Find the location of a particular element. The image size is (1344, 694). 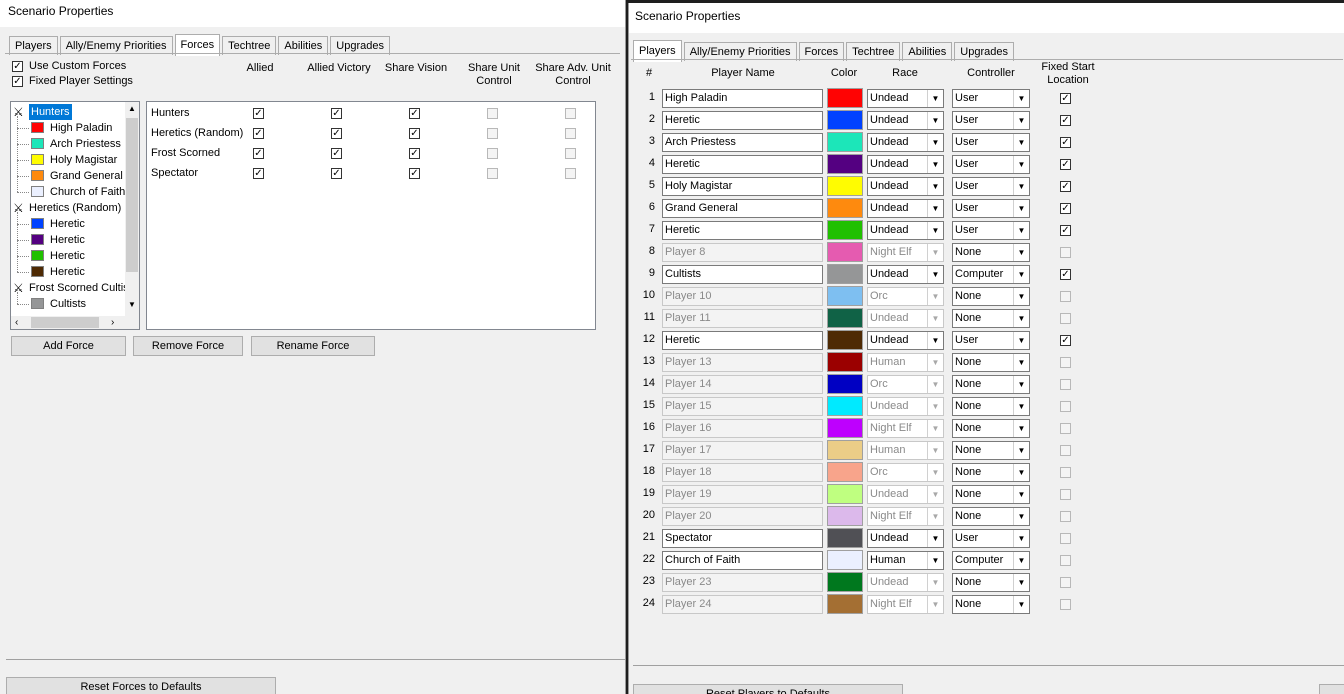

race-dropdown: Orc ▼ is located at coordinates (905, 296).